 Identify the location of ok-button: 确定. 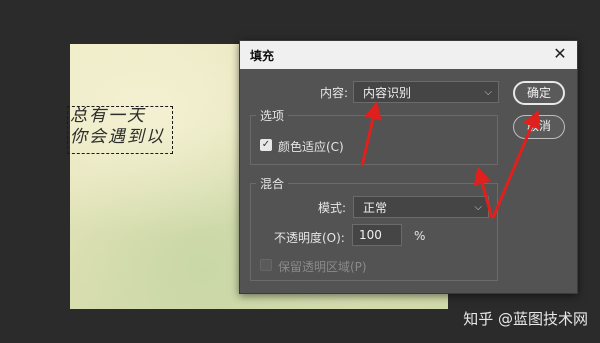
(539, 93).